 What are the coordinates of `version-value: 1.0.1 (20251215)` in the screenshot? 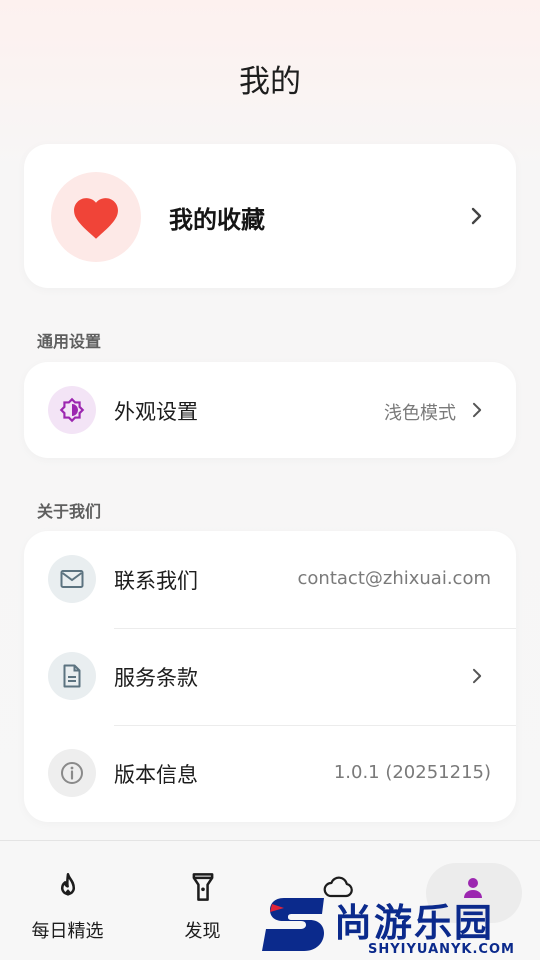 It's located at (412, 772).